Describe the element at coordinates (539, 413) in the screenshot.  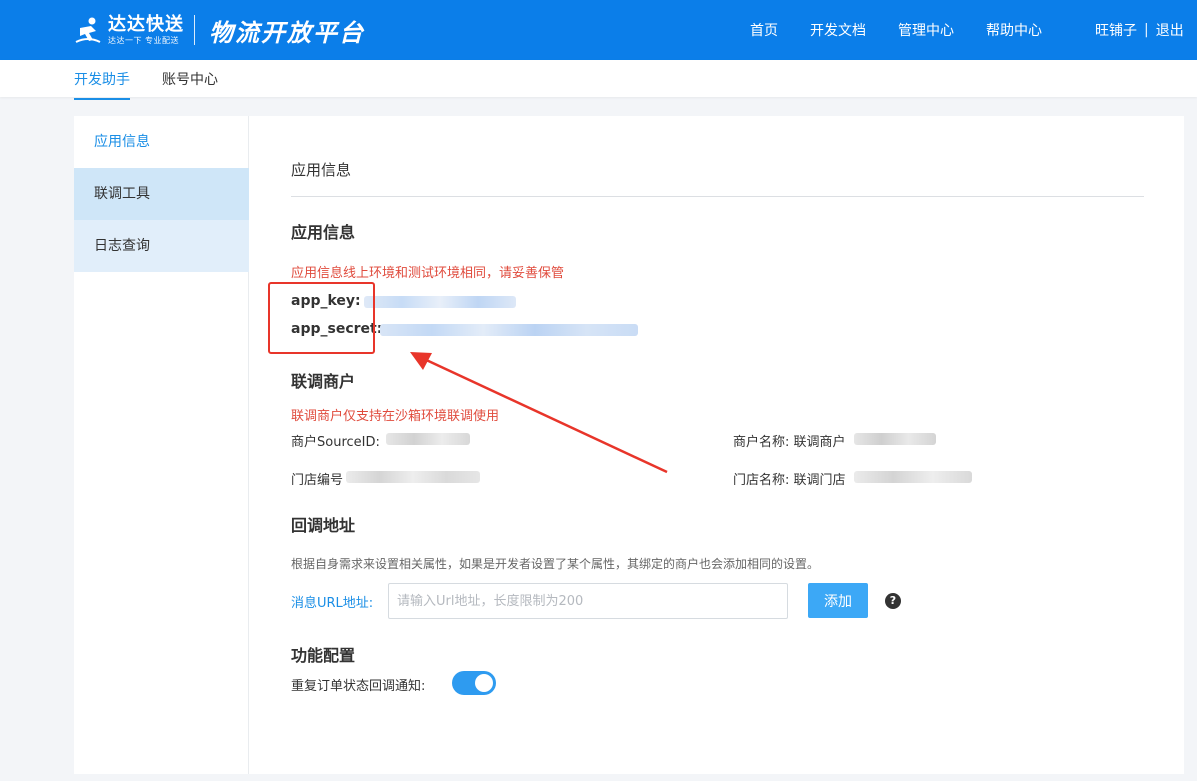
I see `annotation-arrow-icon` at that location.